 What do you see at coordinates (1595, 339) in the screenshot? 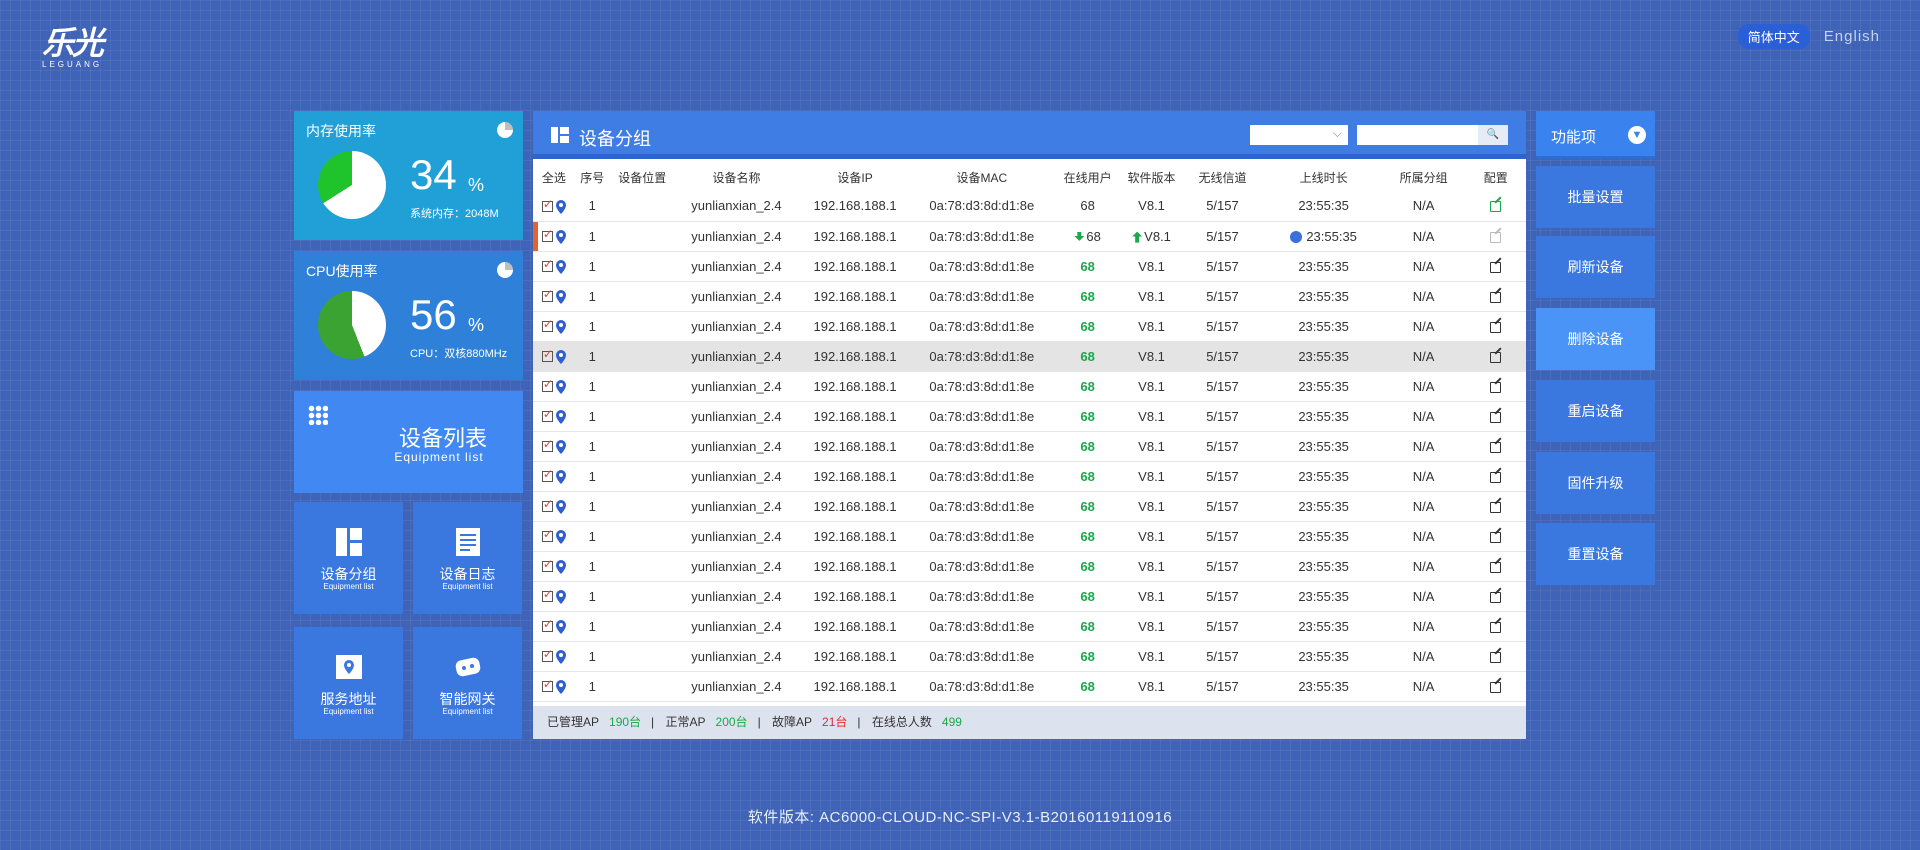
I see `delete-devices-button: 删除设备` at bounding box center [1595, 339].